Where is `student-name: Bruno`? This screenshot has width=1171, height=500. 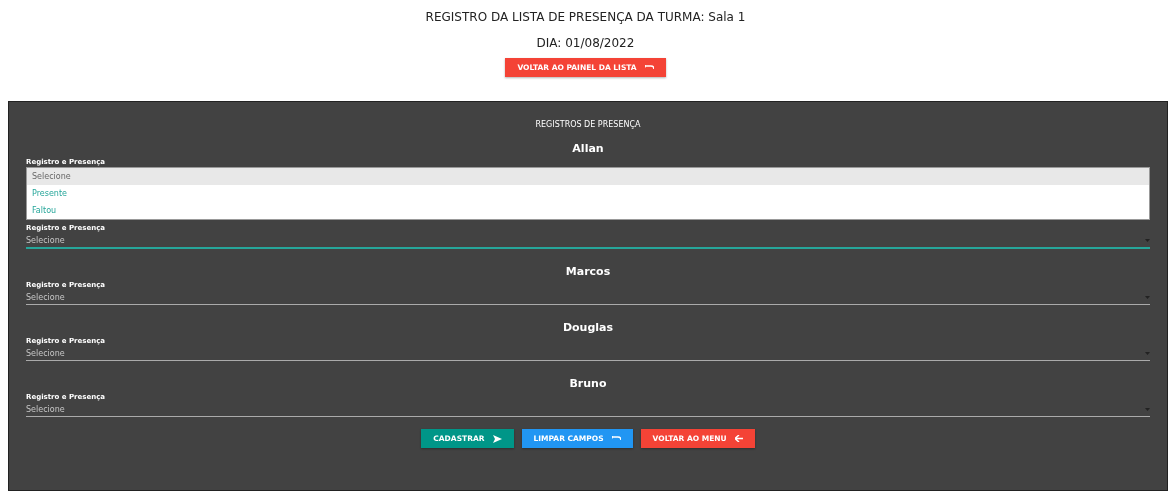
student-name: Bruno is located at coordinates (588, 383).